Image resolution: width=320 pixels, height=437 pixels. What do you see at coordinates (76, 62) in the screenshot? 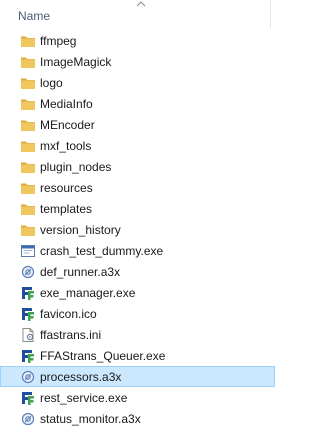
I see `file-name-label: ImageMagick` at bounding box center [76, 62].